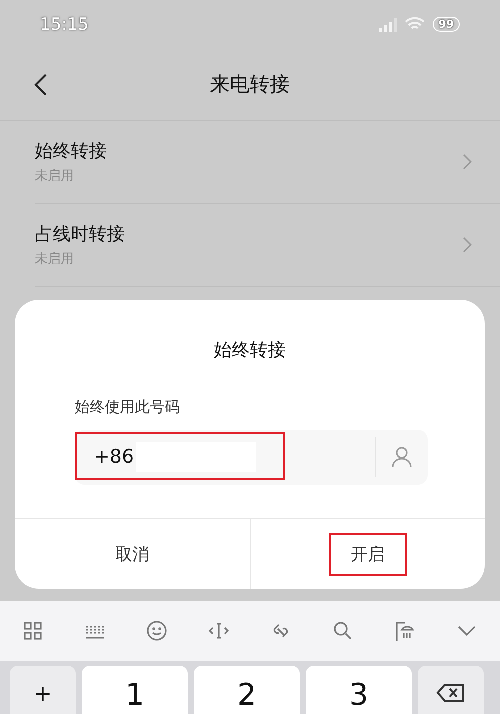  Describe the element at coordinates (247, 690) in the screenshot. I see `digit-key: 2` at that location.